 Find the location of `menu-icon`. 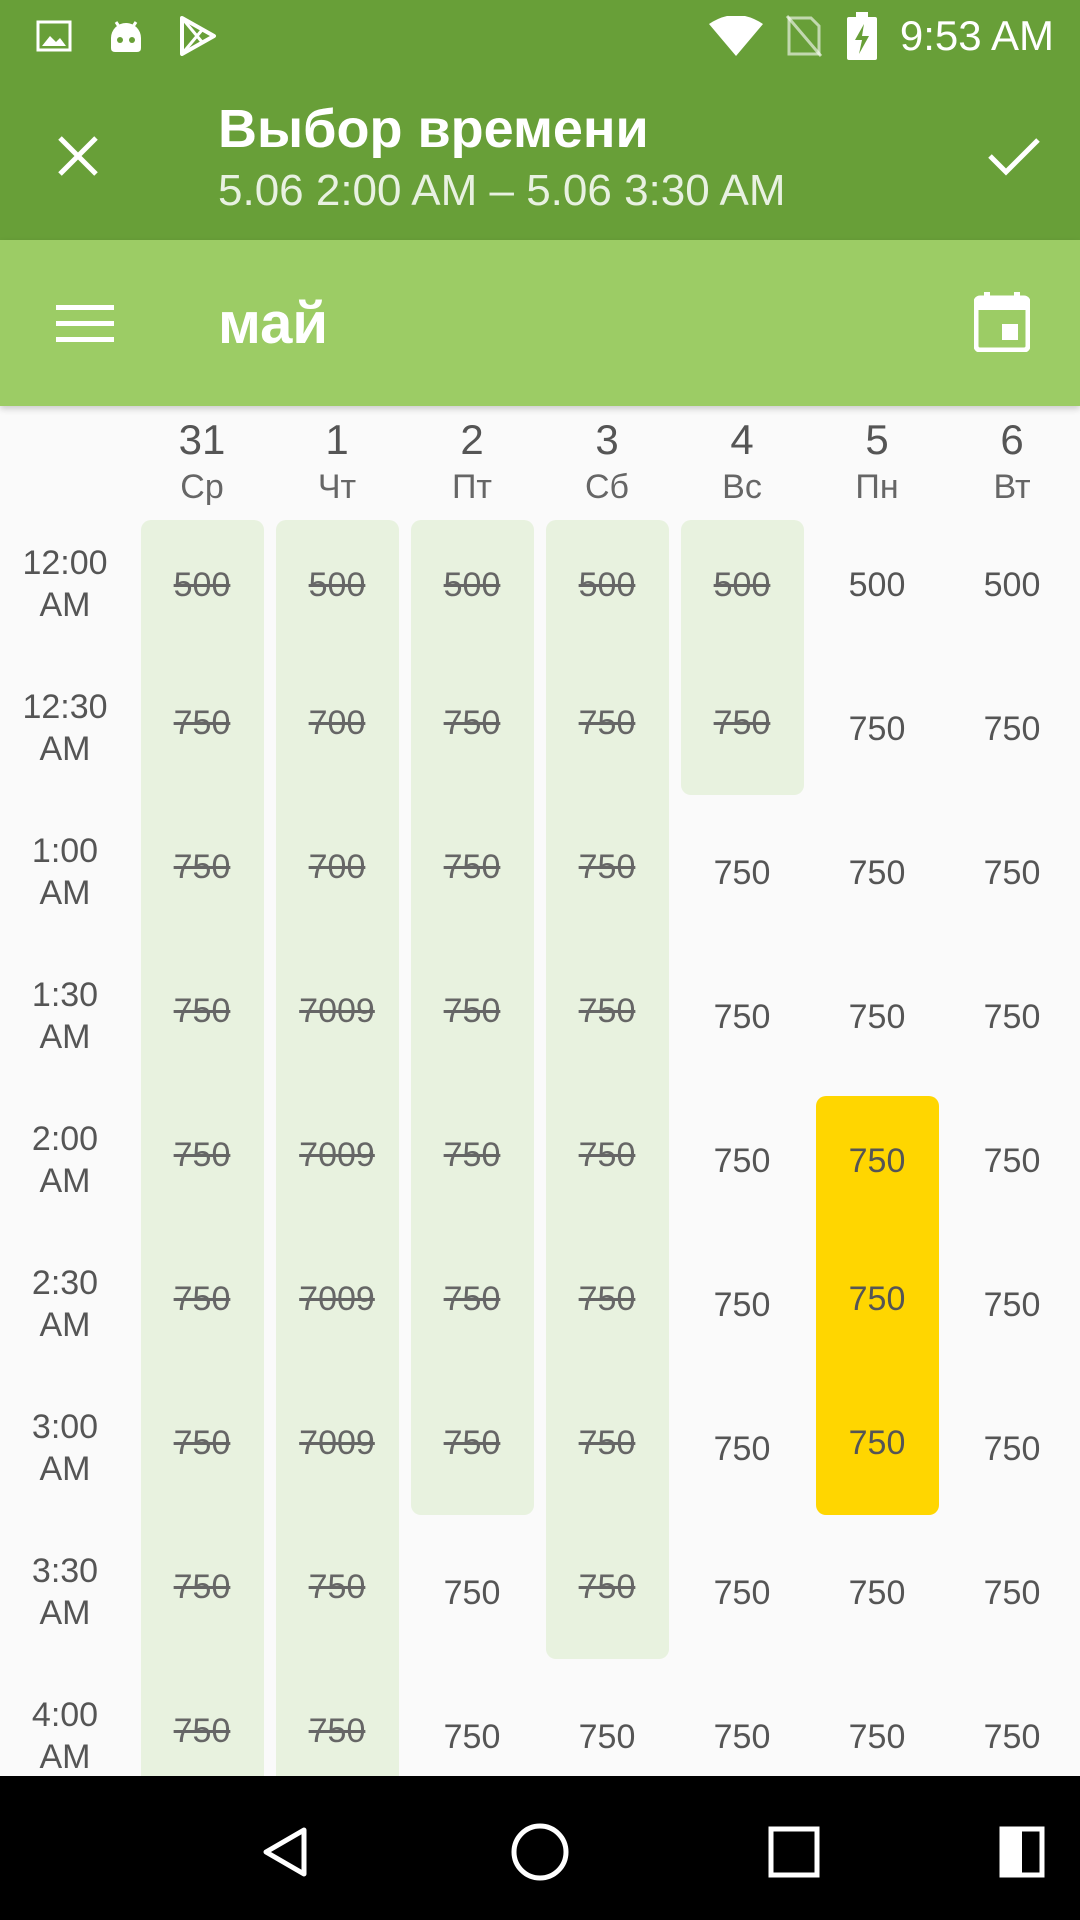

menu-icon is located at coordinates (85, 323).